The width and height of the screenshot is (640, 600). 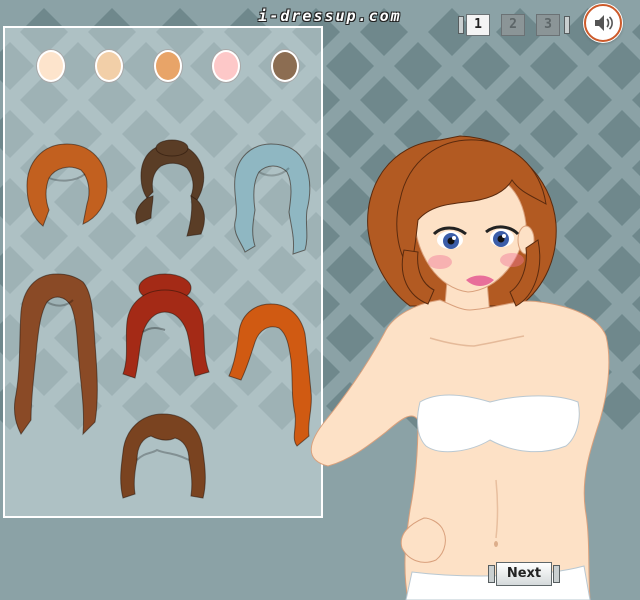 I want to click on page-tab-2: 2, so click(x=513, y=25).